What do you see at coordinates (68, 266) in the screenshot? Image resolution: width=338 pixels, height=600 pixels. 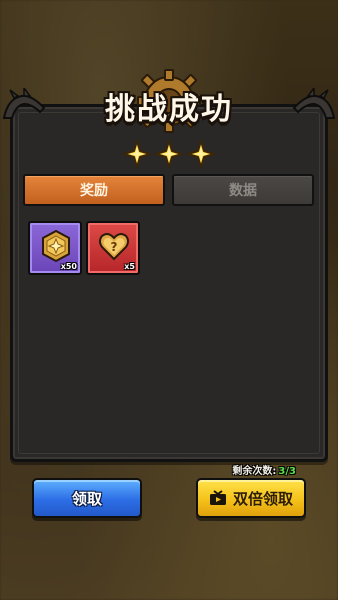 I see `reward-count: x50` at bounding box center [68, 266].